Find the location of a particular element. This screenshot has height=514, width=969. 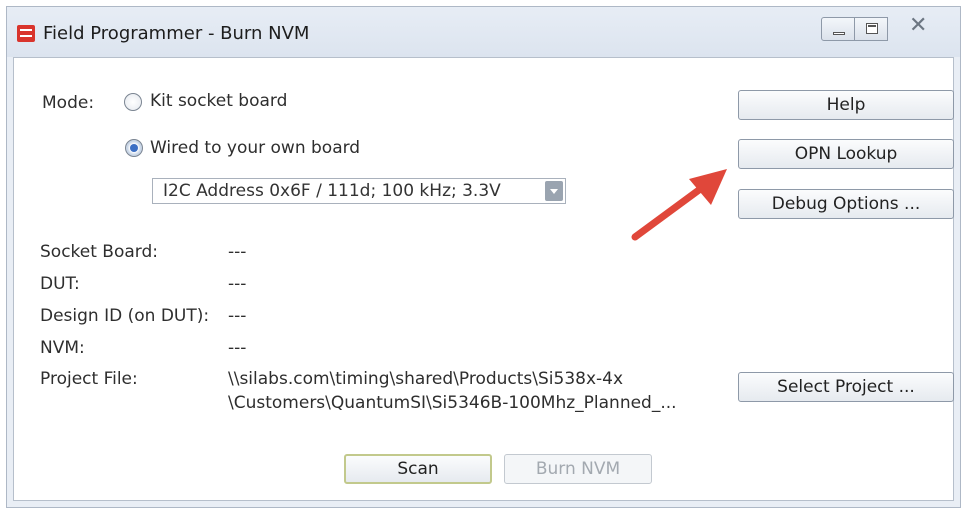

close-button: ✕ is located at coordinates (920, 27).